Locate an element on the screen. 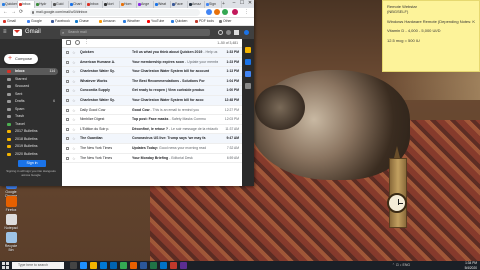  minimize-button: – is located at coordinates (234, 3).